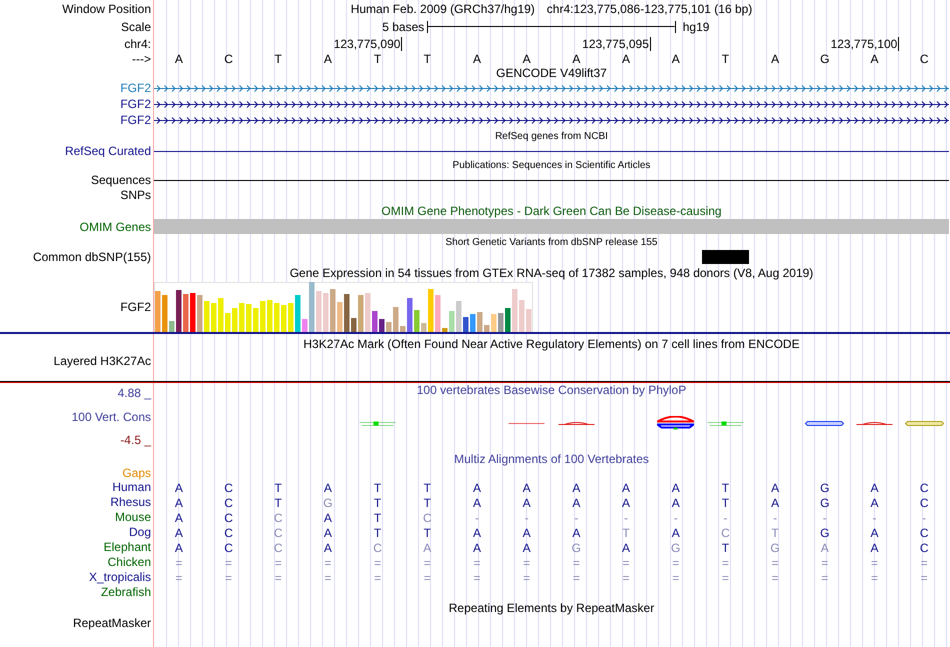  What do you see at coordinates (111, 623) in the screenshot?
I see `track-label: RepeatMasker` at bounding box center [111, 623].